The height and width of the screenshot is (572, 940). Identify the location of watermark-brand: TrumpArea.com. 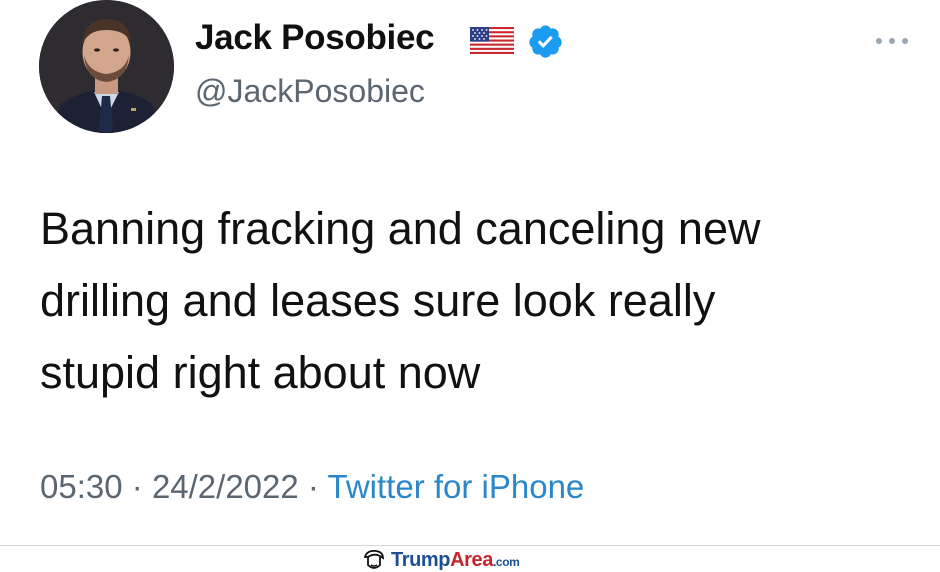
(455, 560).